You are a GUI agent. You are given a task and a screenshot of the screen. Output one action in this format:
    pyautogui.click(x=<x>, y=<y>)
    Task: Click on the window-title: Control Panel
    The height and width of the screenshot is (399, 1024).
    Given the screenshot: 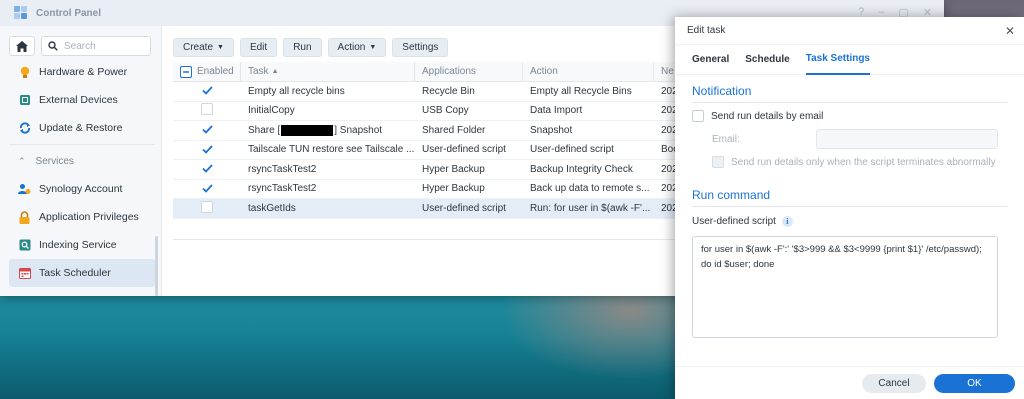 What is the action you would take?
    pyautogui.click(x=69, y=13)
    